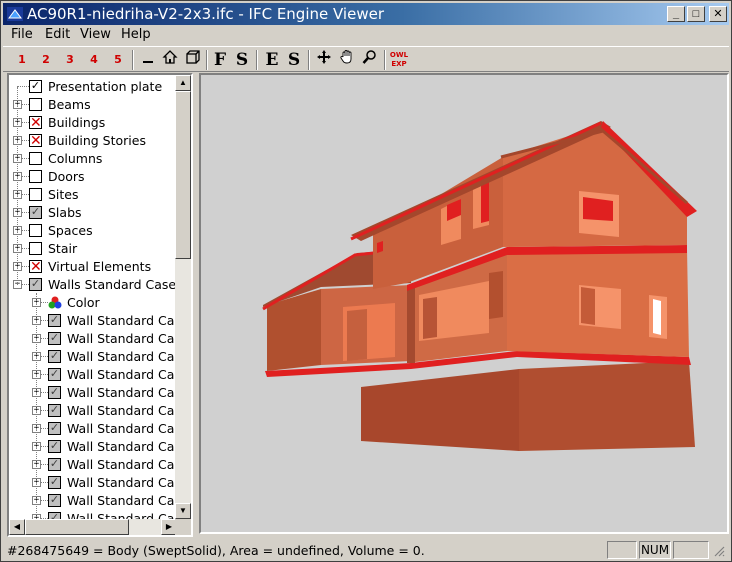  What do you see at coordinates (93, 230) in the screenshot?
I see `tree-item: + Spaces` at bounding box center [93, 230].